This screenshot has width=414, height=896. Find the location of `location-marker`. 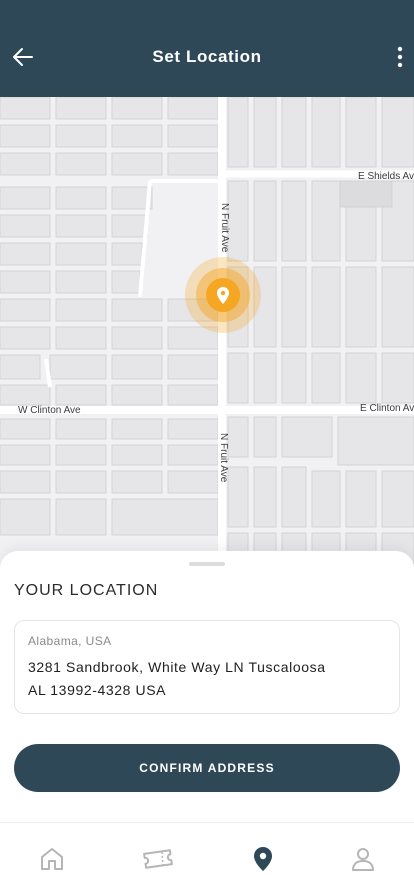

location-marker is located at coordinates (223, 295).